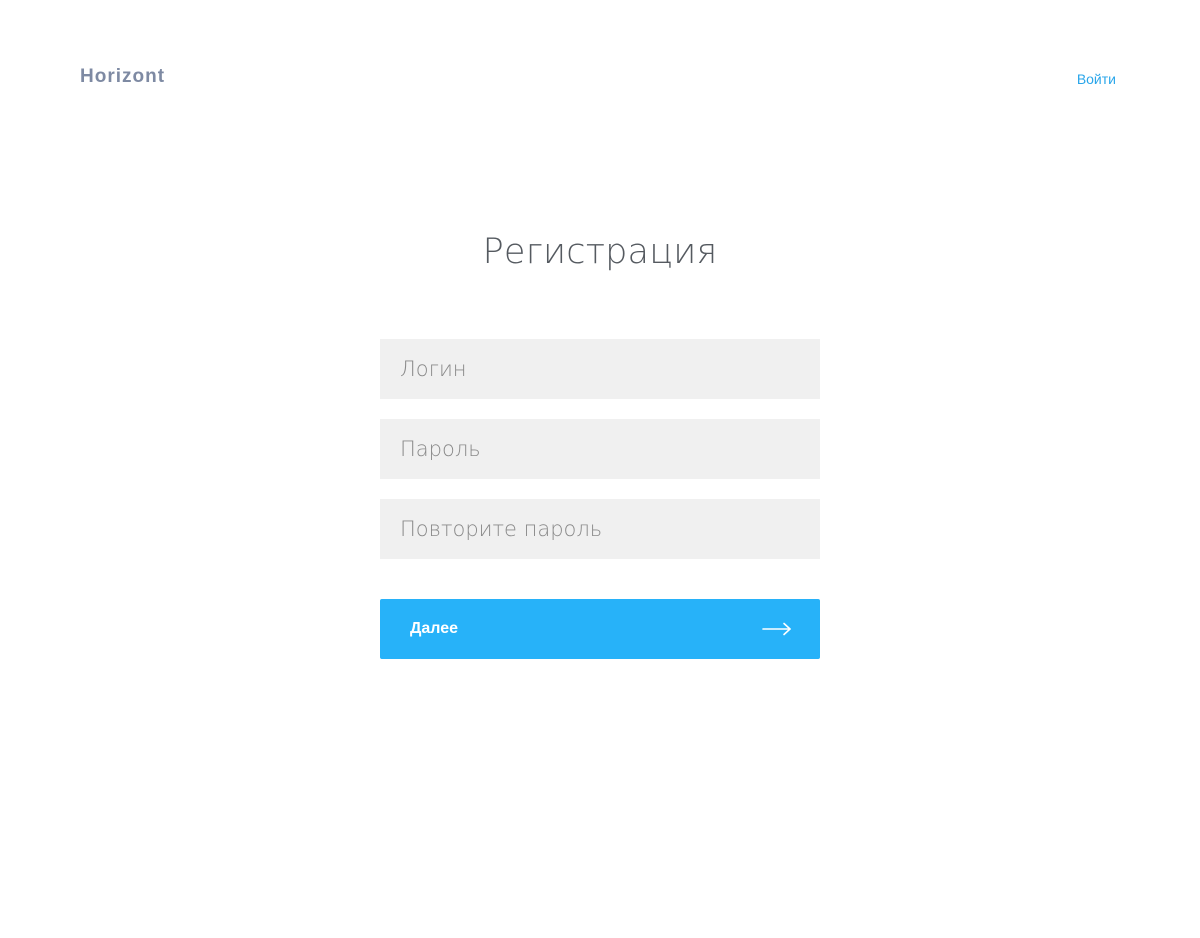 Image resolution: width=1200 pixels, height=938 pixels. I want to click on login-field, so click(600, 369).